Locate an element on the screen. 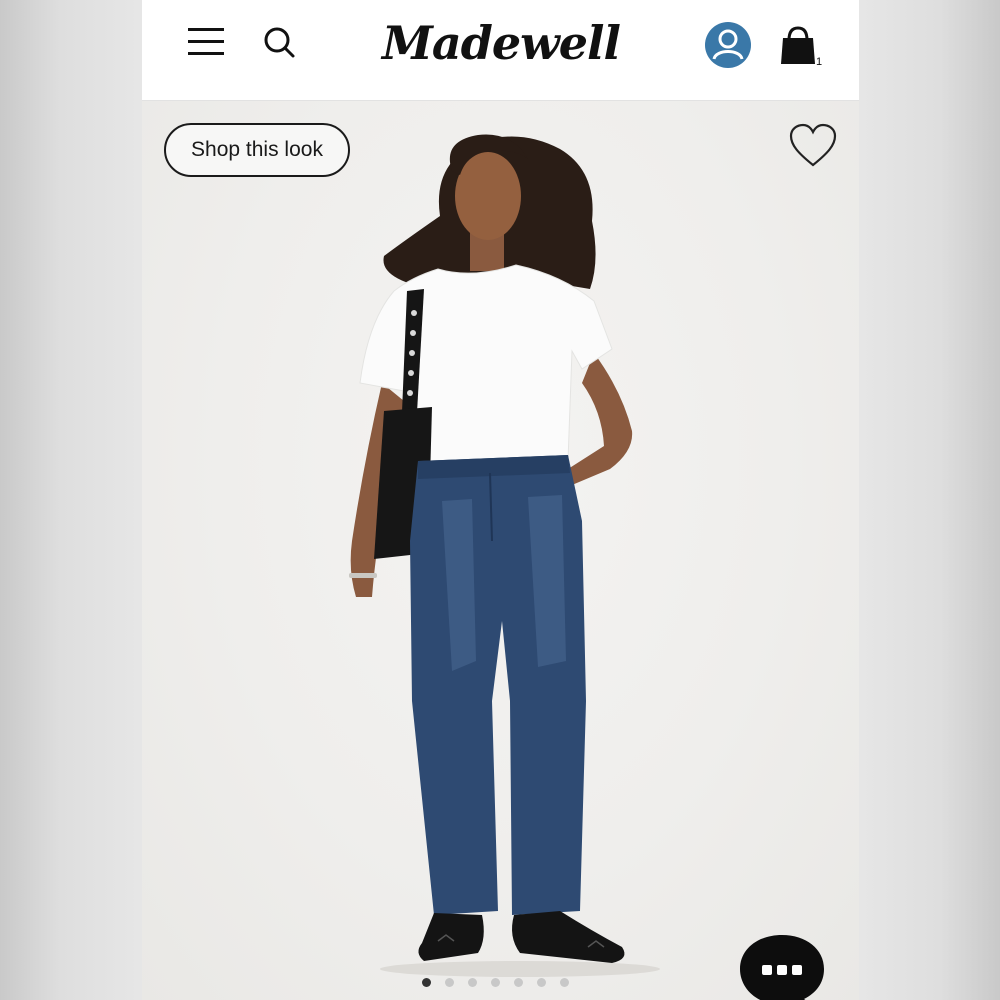 This screenshot has width=1000, height=1000. hamburger-menu-icon is located at coordinates (206, 42).